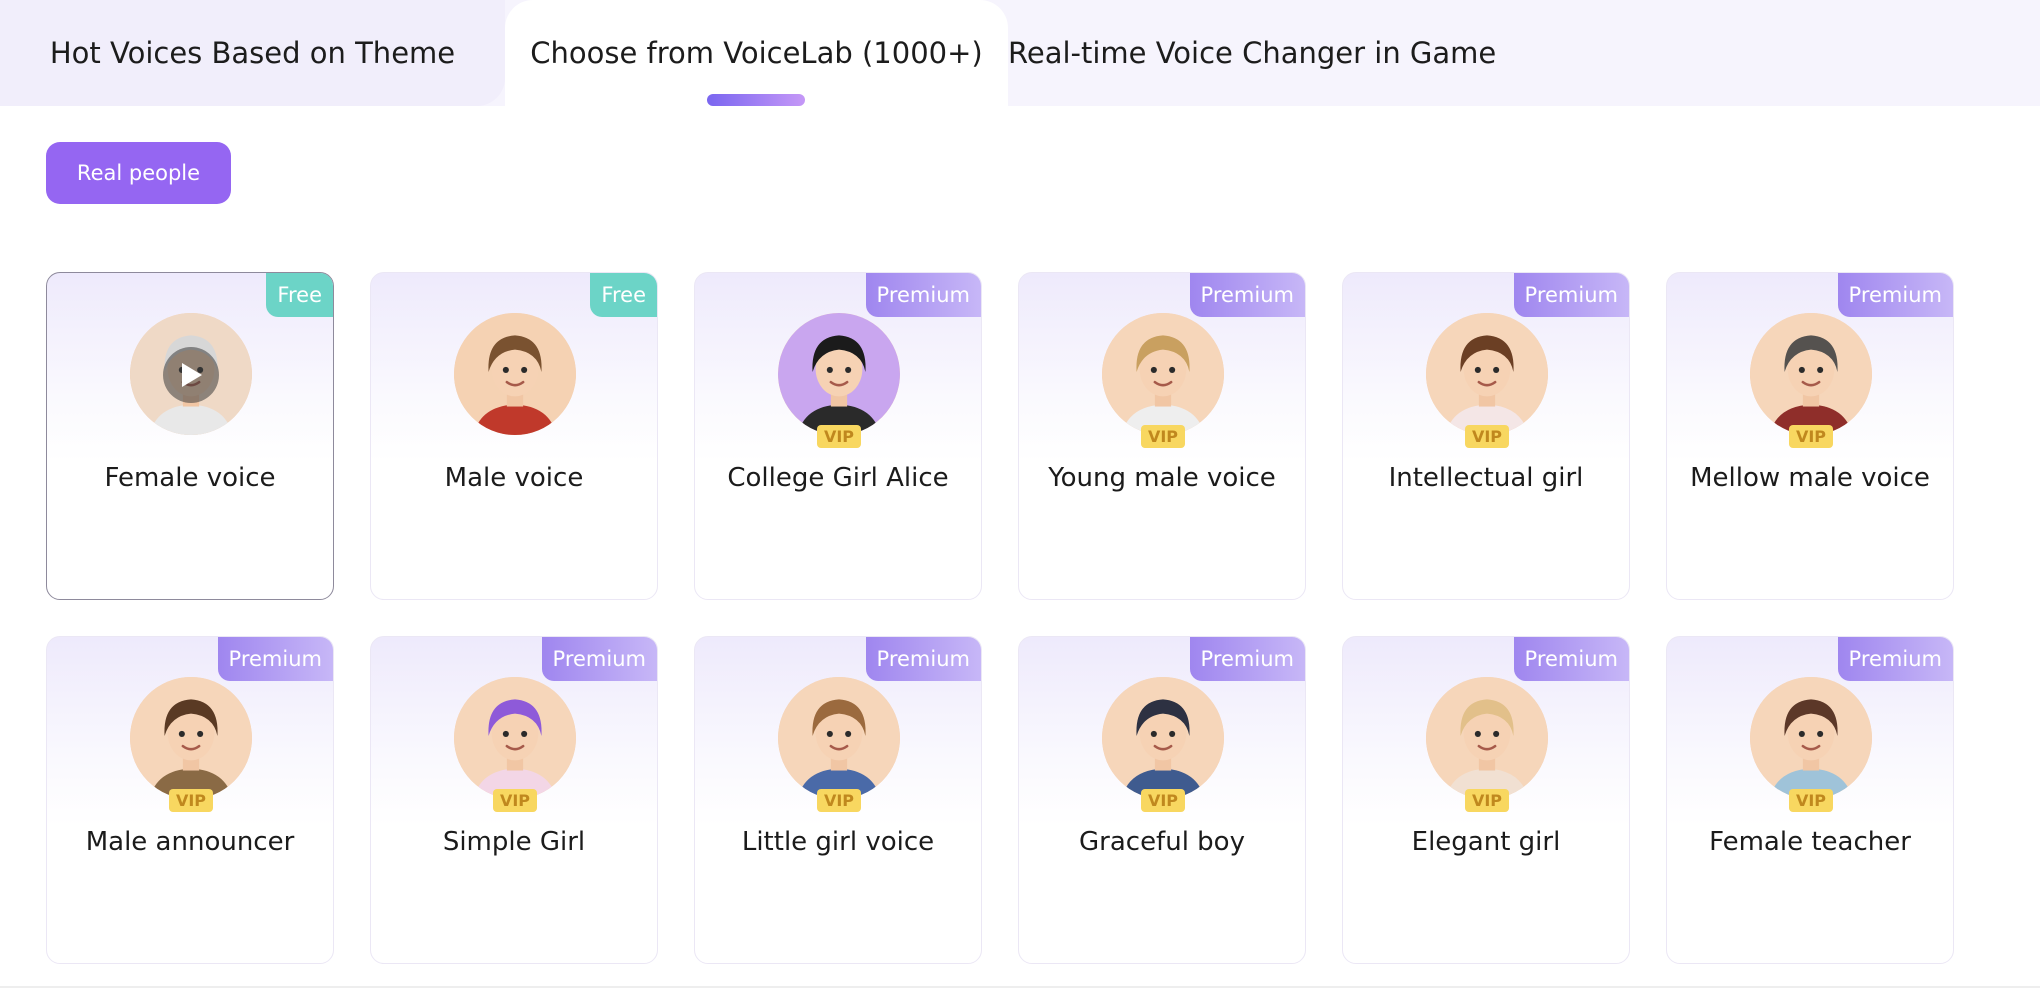 The height and width of the screenshot is (1004, 2040). I want to click on active-tab-indicator, so click(756, 100).